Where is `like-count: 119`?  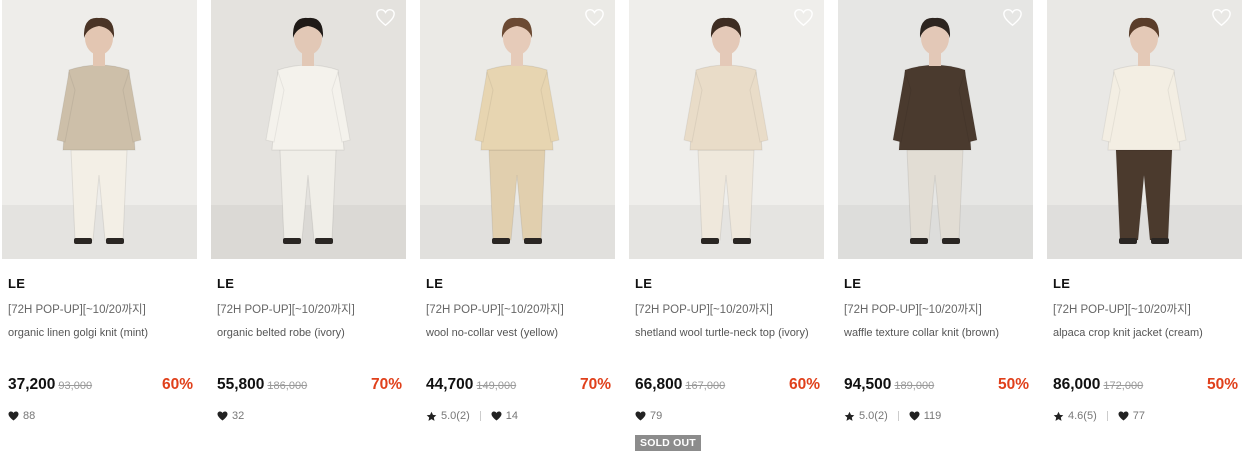
like-count: 119 is located at coordinates (932, 416).